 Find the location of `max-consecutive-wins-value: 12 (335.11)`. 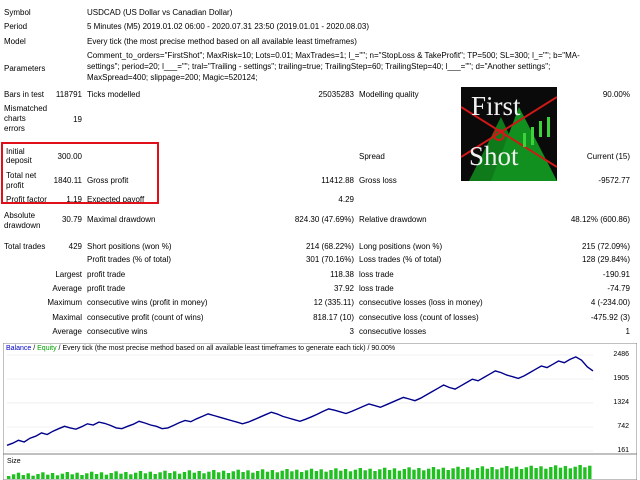

max-consecutive-wins-value: 12 (335.11) is located at coordinates (333, 302).